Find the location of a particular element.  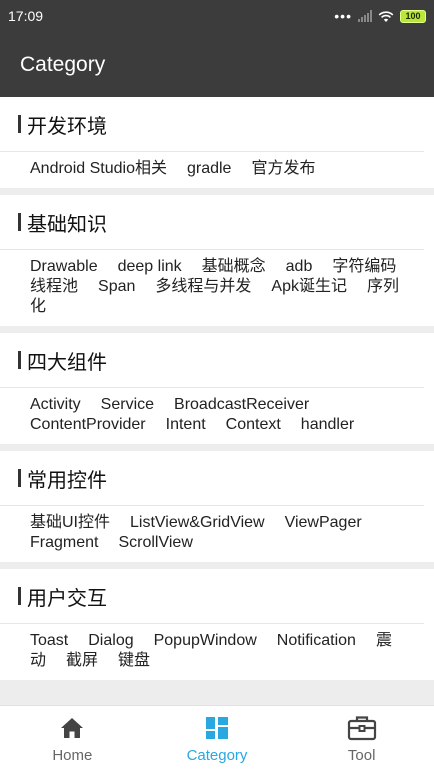

signal-icon is located at coordinates (365, 16).